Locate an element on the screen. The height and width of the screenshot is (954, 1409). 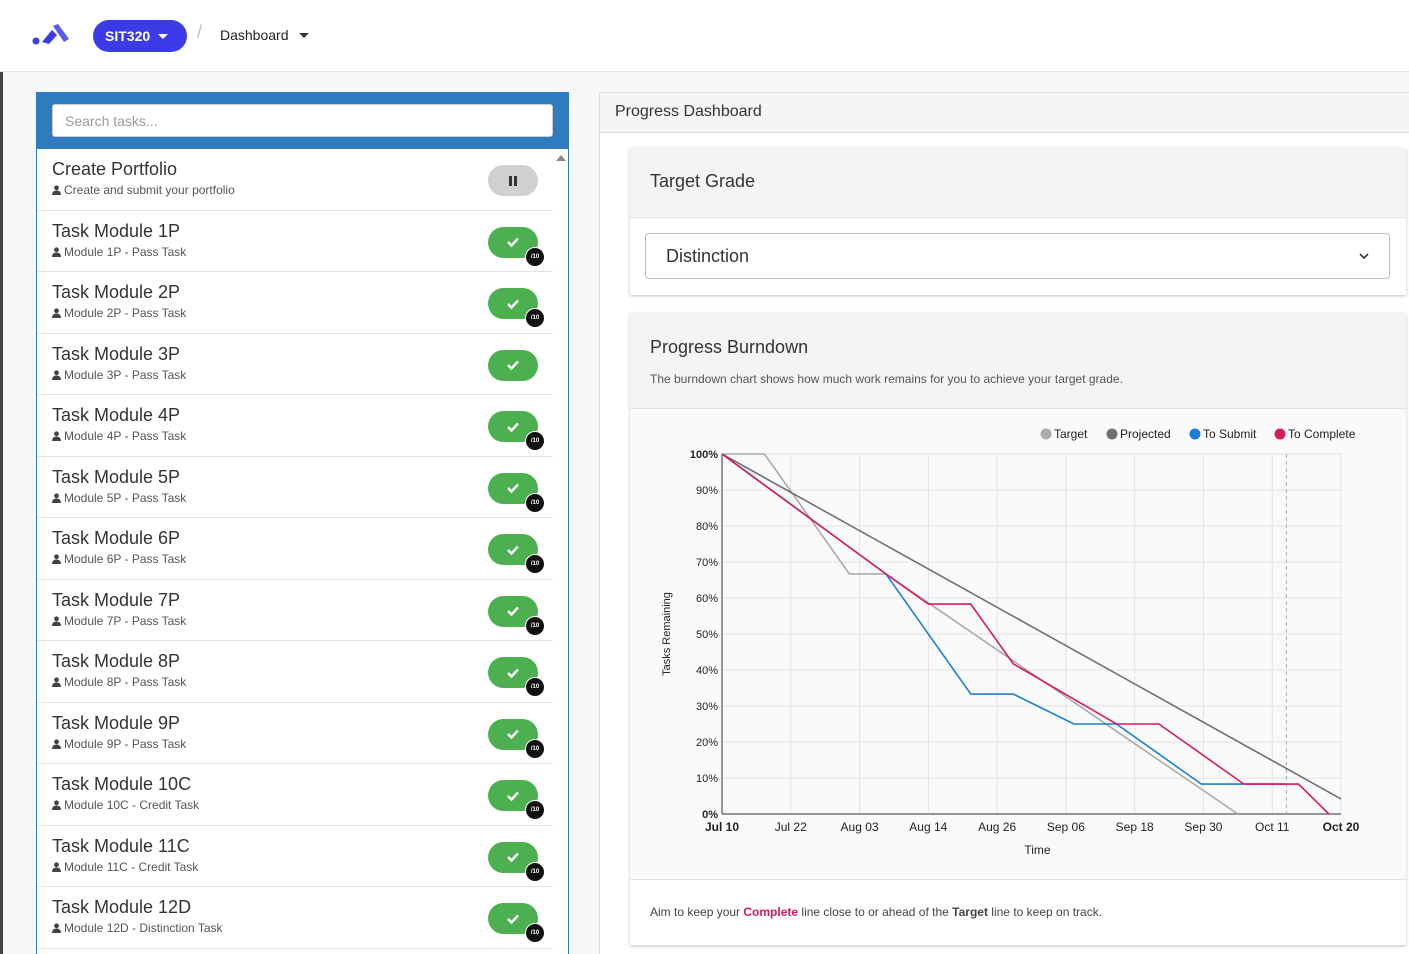
target-grade-header: Target Grade is located at coordinates (1018, 183).